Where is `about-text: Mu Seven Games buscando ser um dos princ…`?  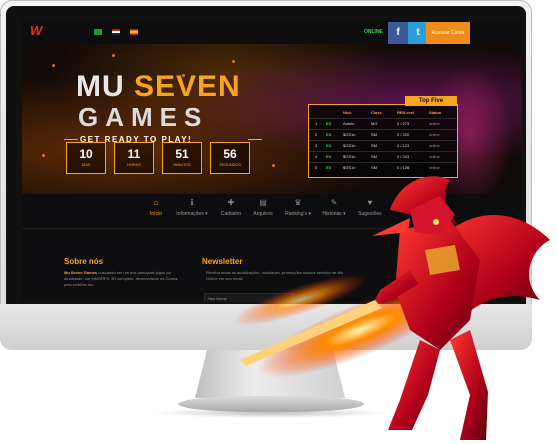 about-text: Mu Seven Games buscando ser um dos princ… is located at coordinates (121, 278).